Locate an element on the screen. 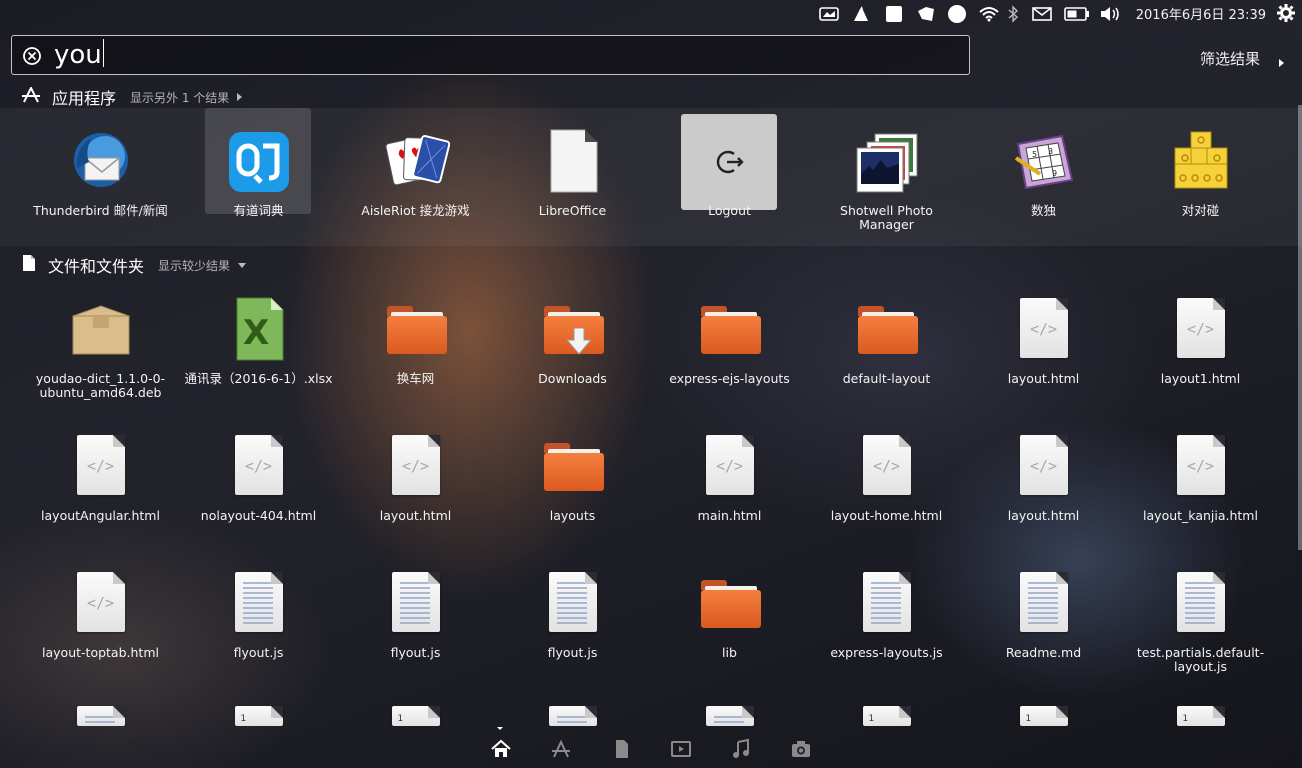 This screenshot has width=1302, height=768. file-tile: </> layout-toptab.html is located at coordinates (100, 615).